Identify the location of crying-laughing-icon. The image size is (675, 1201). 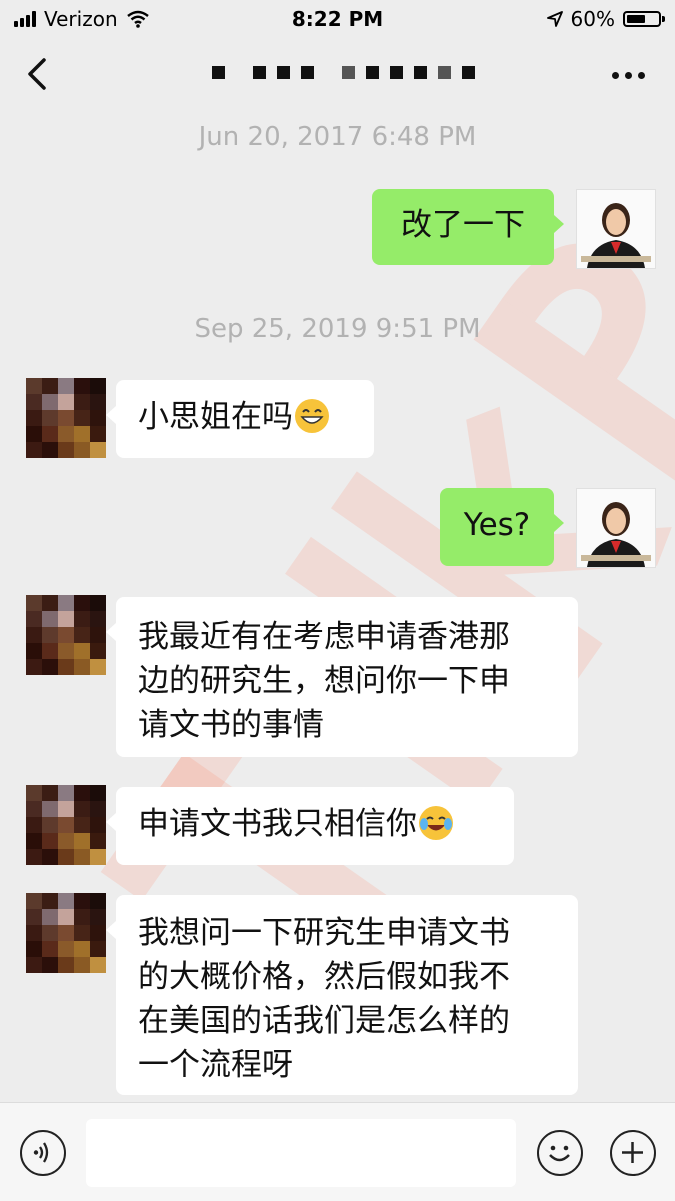
(436, 823).